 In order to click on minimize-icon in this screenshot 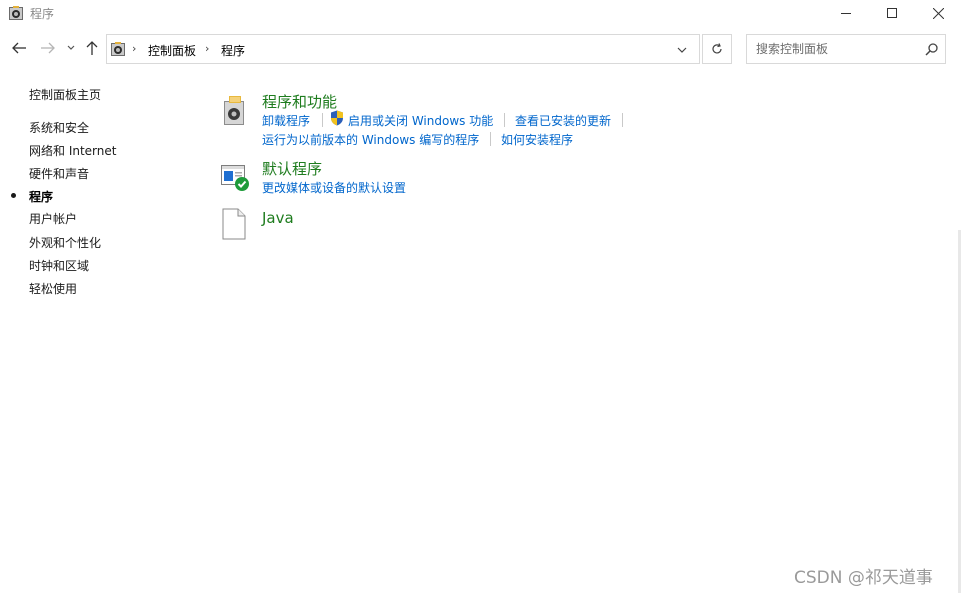, I will do `click(846, 13)`.